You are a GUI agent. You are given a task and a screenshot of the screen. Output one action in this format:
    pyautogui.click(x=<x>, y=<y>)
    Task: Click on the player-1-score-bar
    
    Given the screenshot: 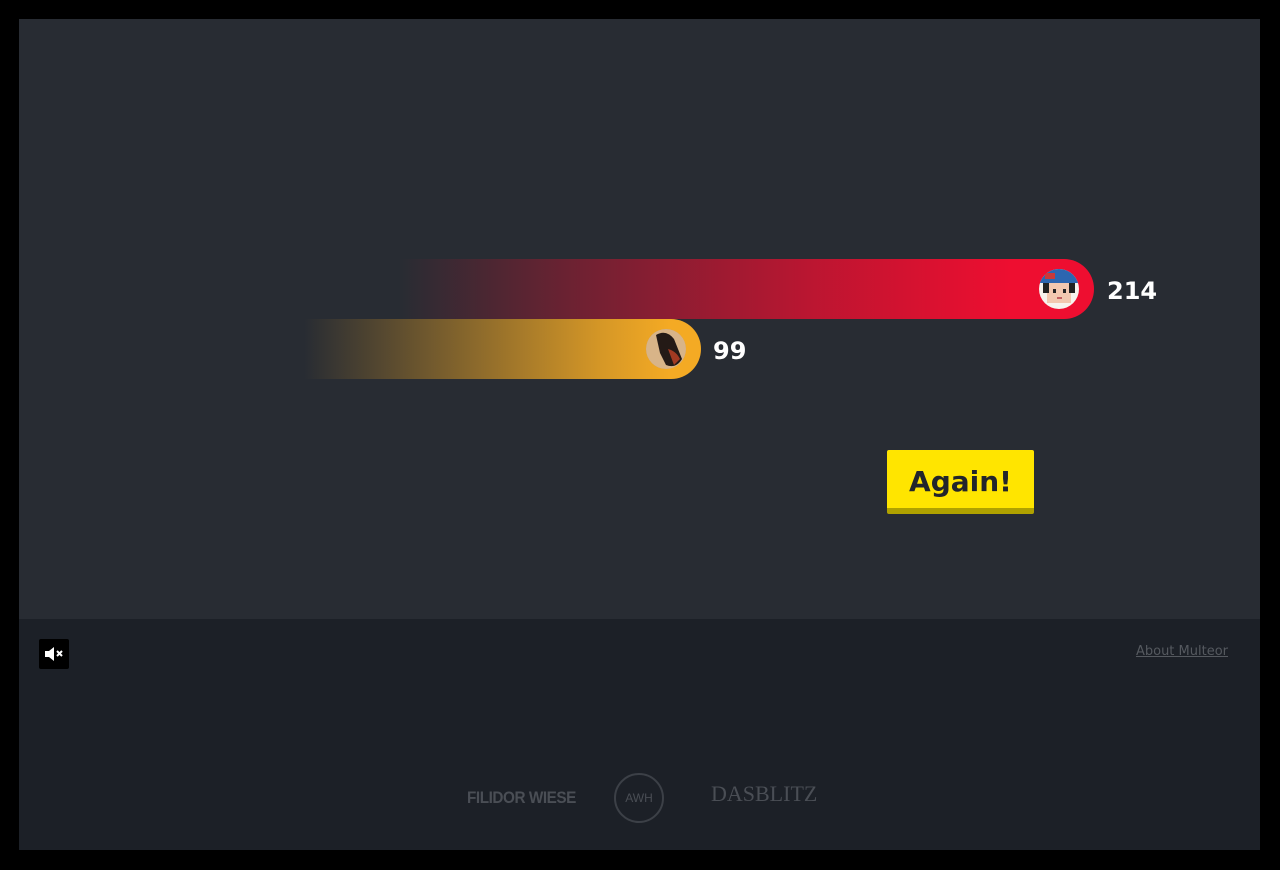 What is the action you would take?
    pyautogui.click(x=746, y=289)
    